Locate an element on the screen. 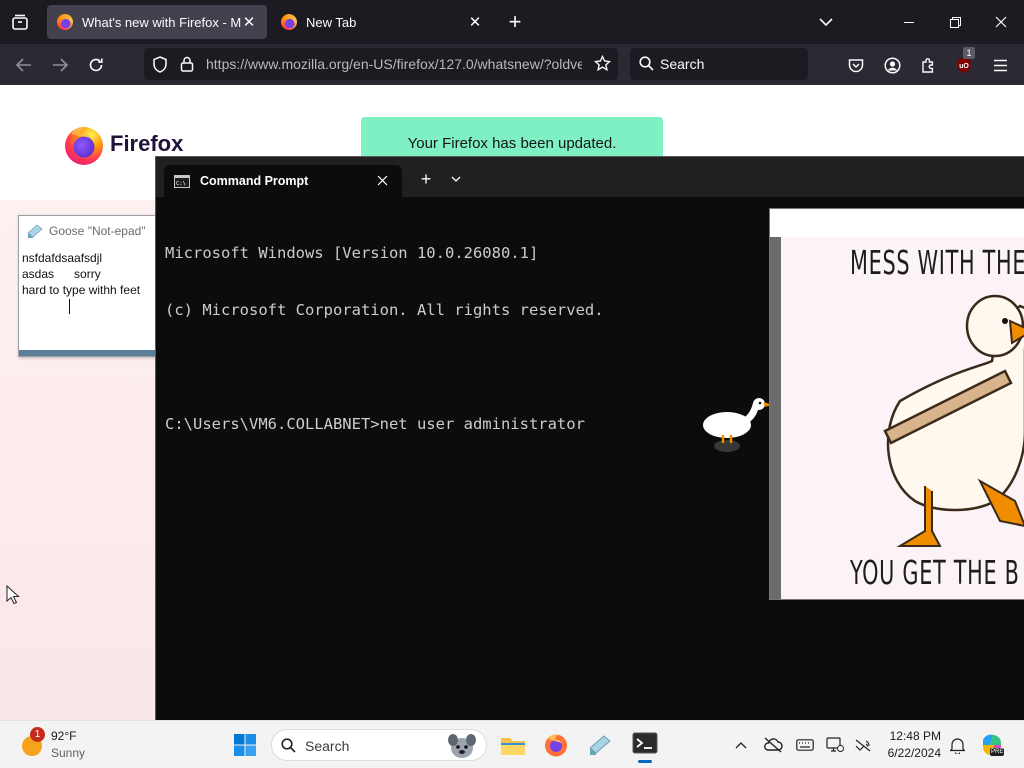 The height and width of the screenshot is (768, 1024). bell-icon is located at coordinates (957, 745).